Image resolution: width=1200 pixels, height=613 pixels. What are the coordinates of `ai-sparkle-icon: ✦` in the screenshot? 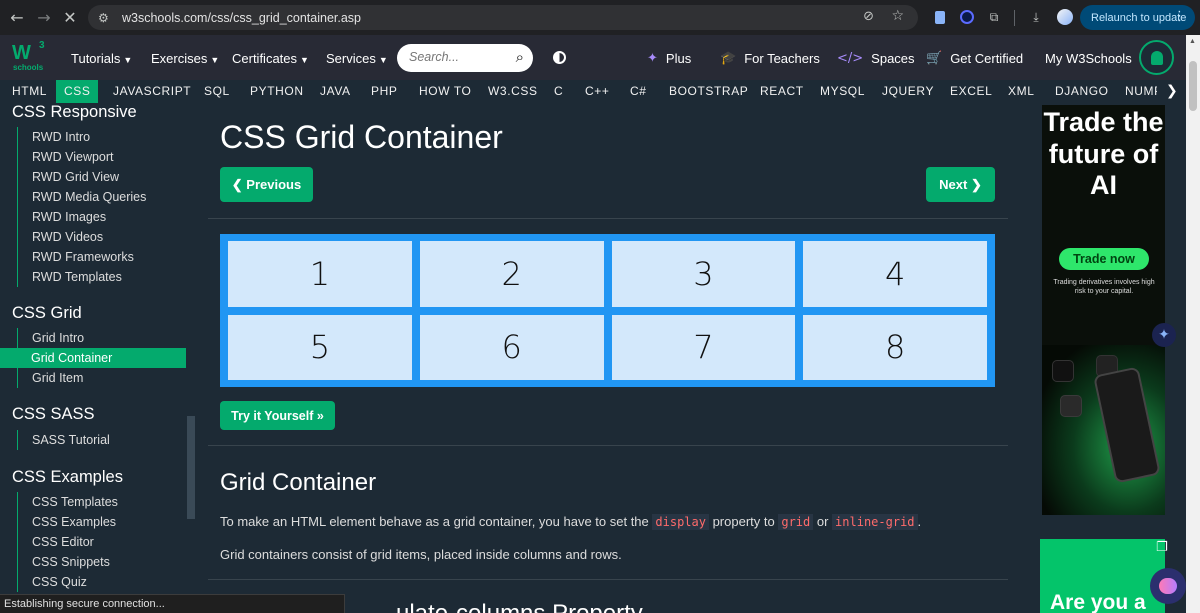 It's located at (1164, 335).